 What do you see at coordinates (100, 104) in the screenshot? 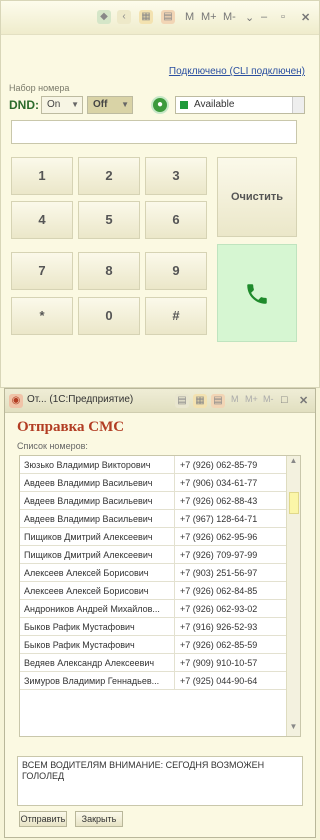
I see `dnd-off-label: Off` at bounding box center [100, 104].